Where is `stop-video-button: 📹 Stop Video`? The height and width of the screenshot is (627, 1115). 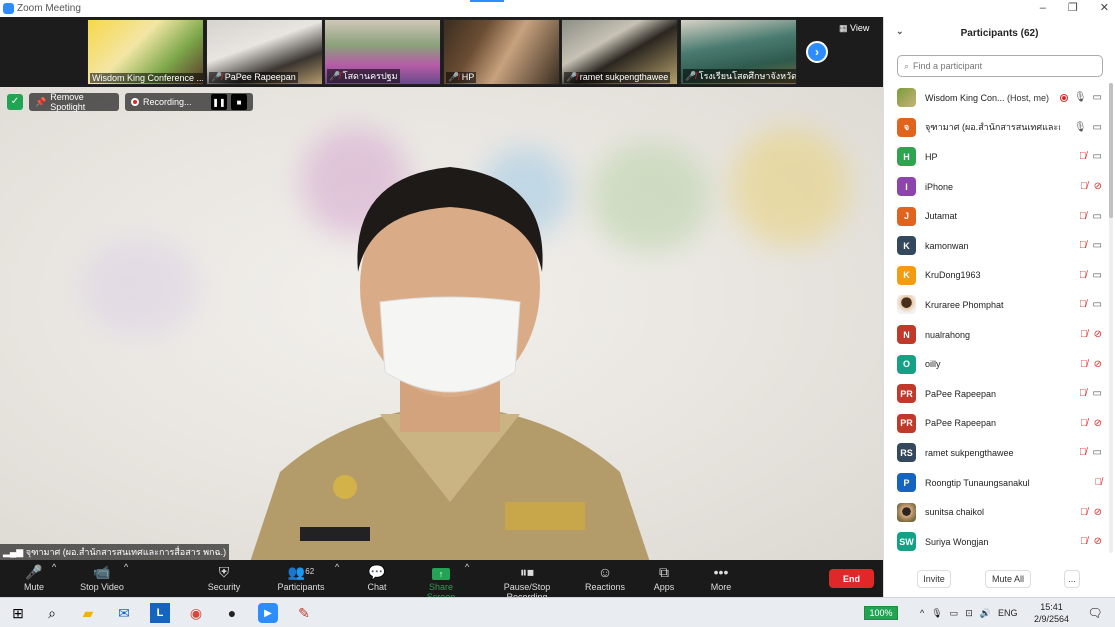
stop-video-button: 📹 Stop Video is located at coordinates (102, 577).